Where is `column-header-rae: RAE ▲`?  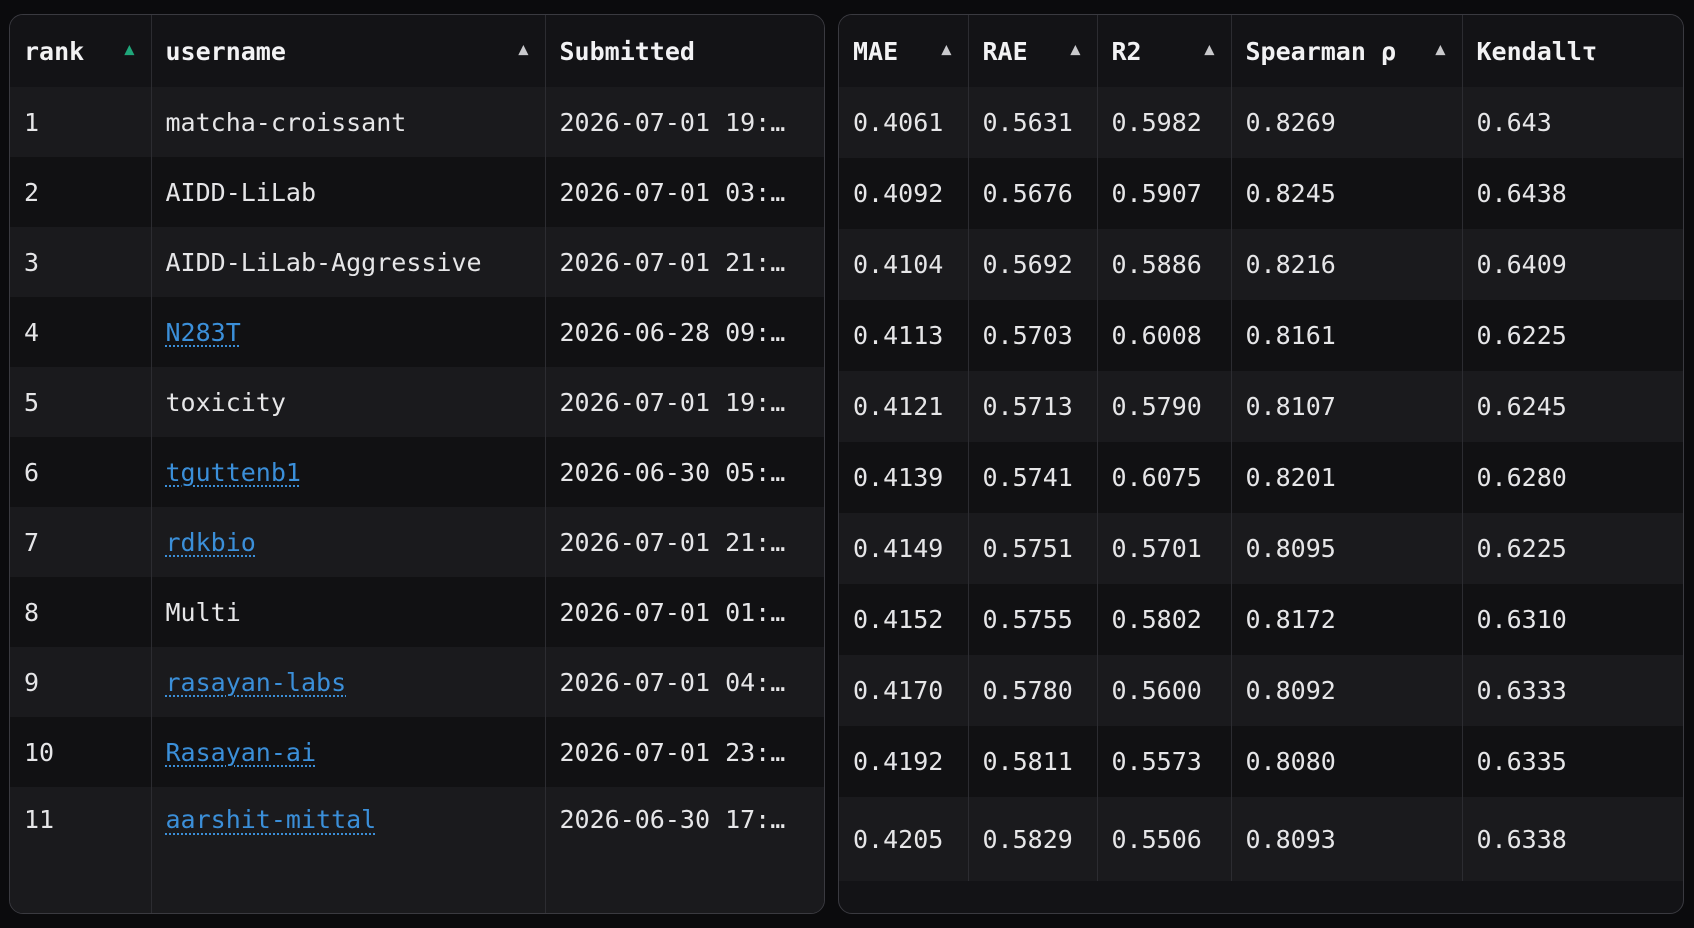
column-header-rae: RAE ▲ is located at coordinates (1032, 51).